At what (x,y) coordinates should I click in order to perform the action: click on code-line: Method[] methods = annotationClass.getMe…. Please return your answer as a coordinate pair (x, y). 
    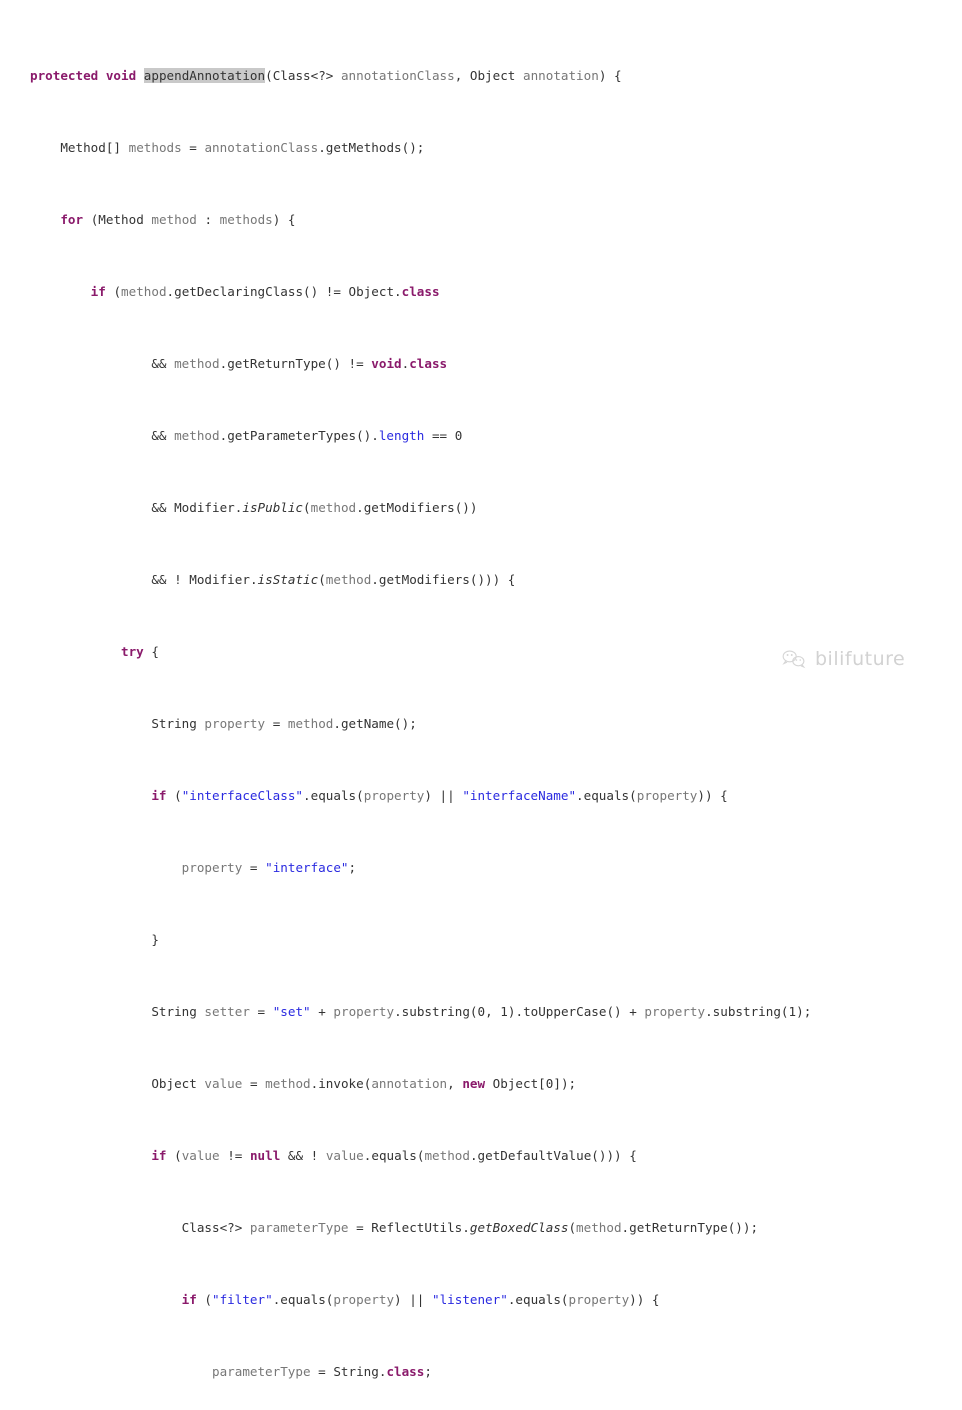
    Looking at the image, I should click on (242, 147).